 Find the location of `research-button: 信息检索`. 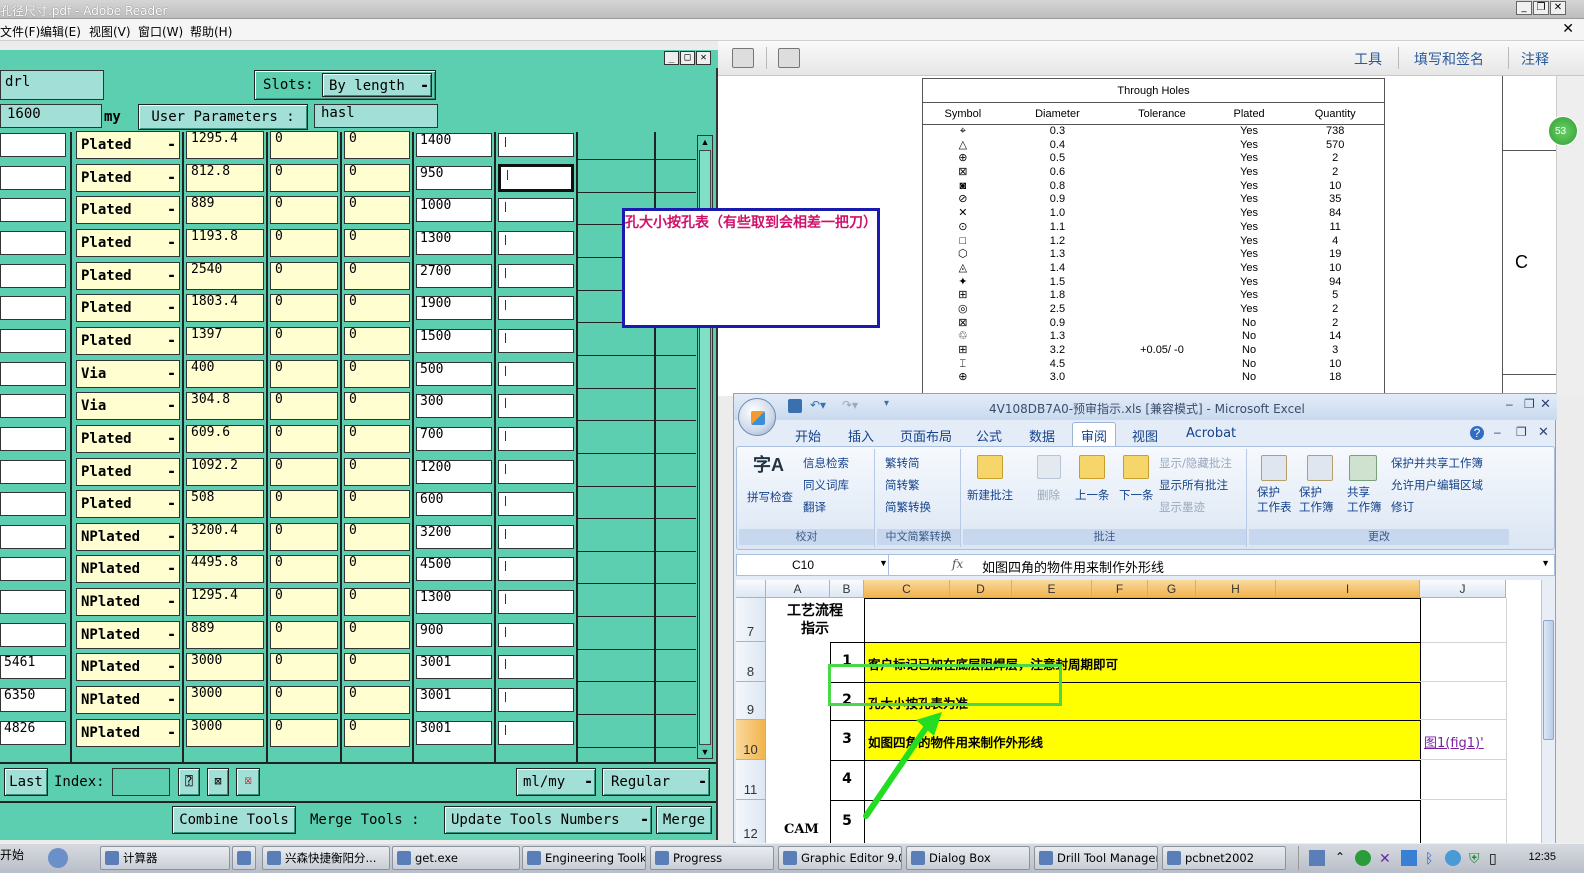

research-button: 信息检索 is located at coordinates (826, 463).